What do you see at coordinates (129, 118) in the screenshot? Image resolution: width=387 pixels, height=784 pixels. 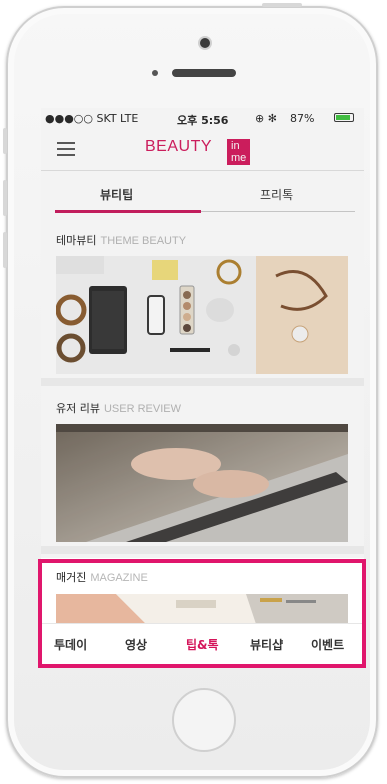 I see `network-label: LTE` at bounding box center [129, 118].